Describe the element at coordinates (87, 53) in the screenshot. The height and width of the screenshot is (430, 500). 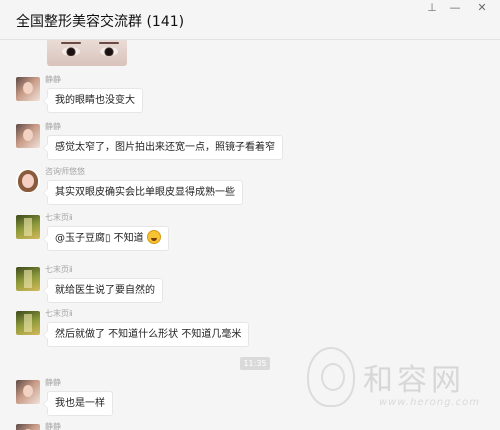
I see `shared-eye-photo` at that location.